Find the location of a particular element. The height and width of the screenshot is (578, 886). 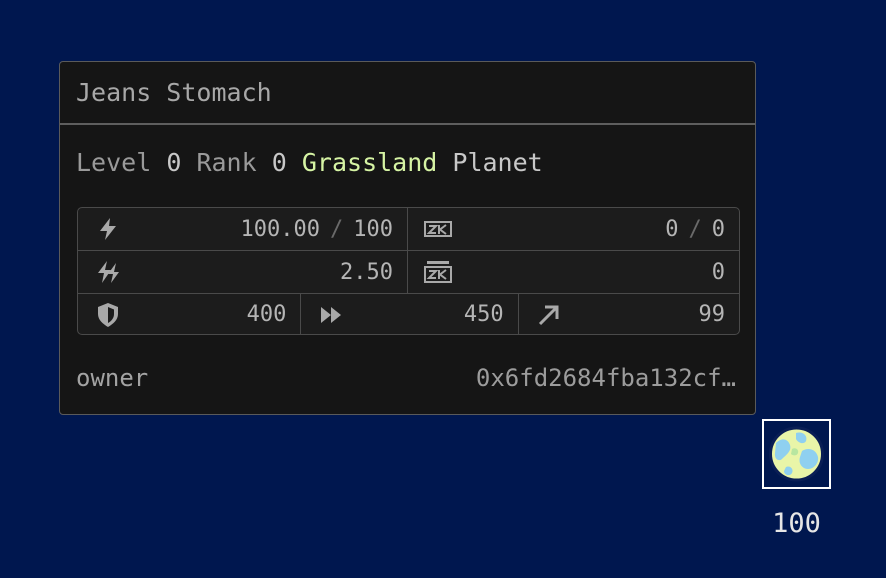

lightning-icon is located at coordinates (108, 229).